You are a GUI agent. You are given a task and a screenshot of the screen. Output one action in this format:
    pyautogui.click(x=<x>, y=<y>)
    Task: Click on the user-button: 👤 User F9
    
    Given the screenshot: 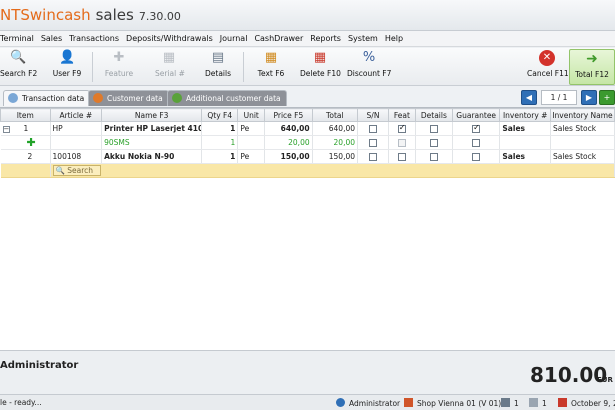 What is the action you would take?
    pyautogui.click(x=67, y=67)
    